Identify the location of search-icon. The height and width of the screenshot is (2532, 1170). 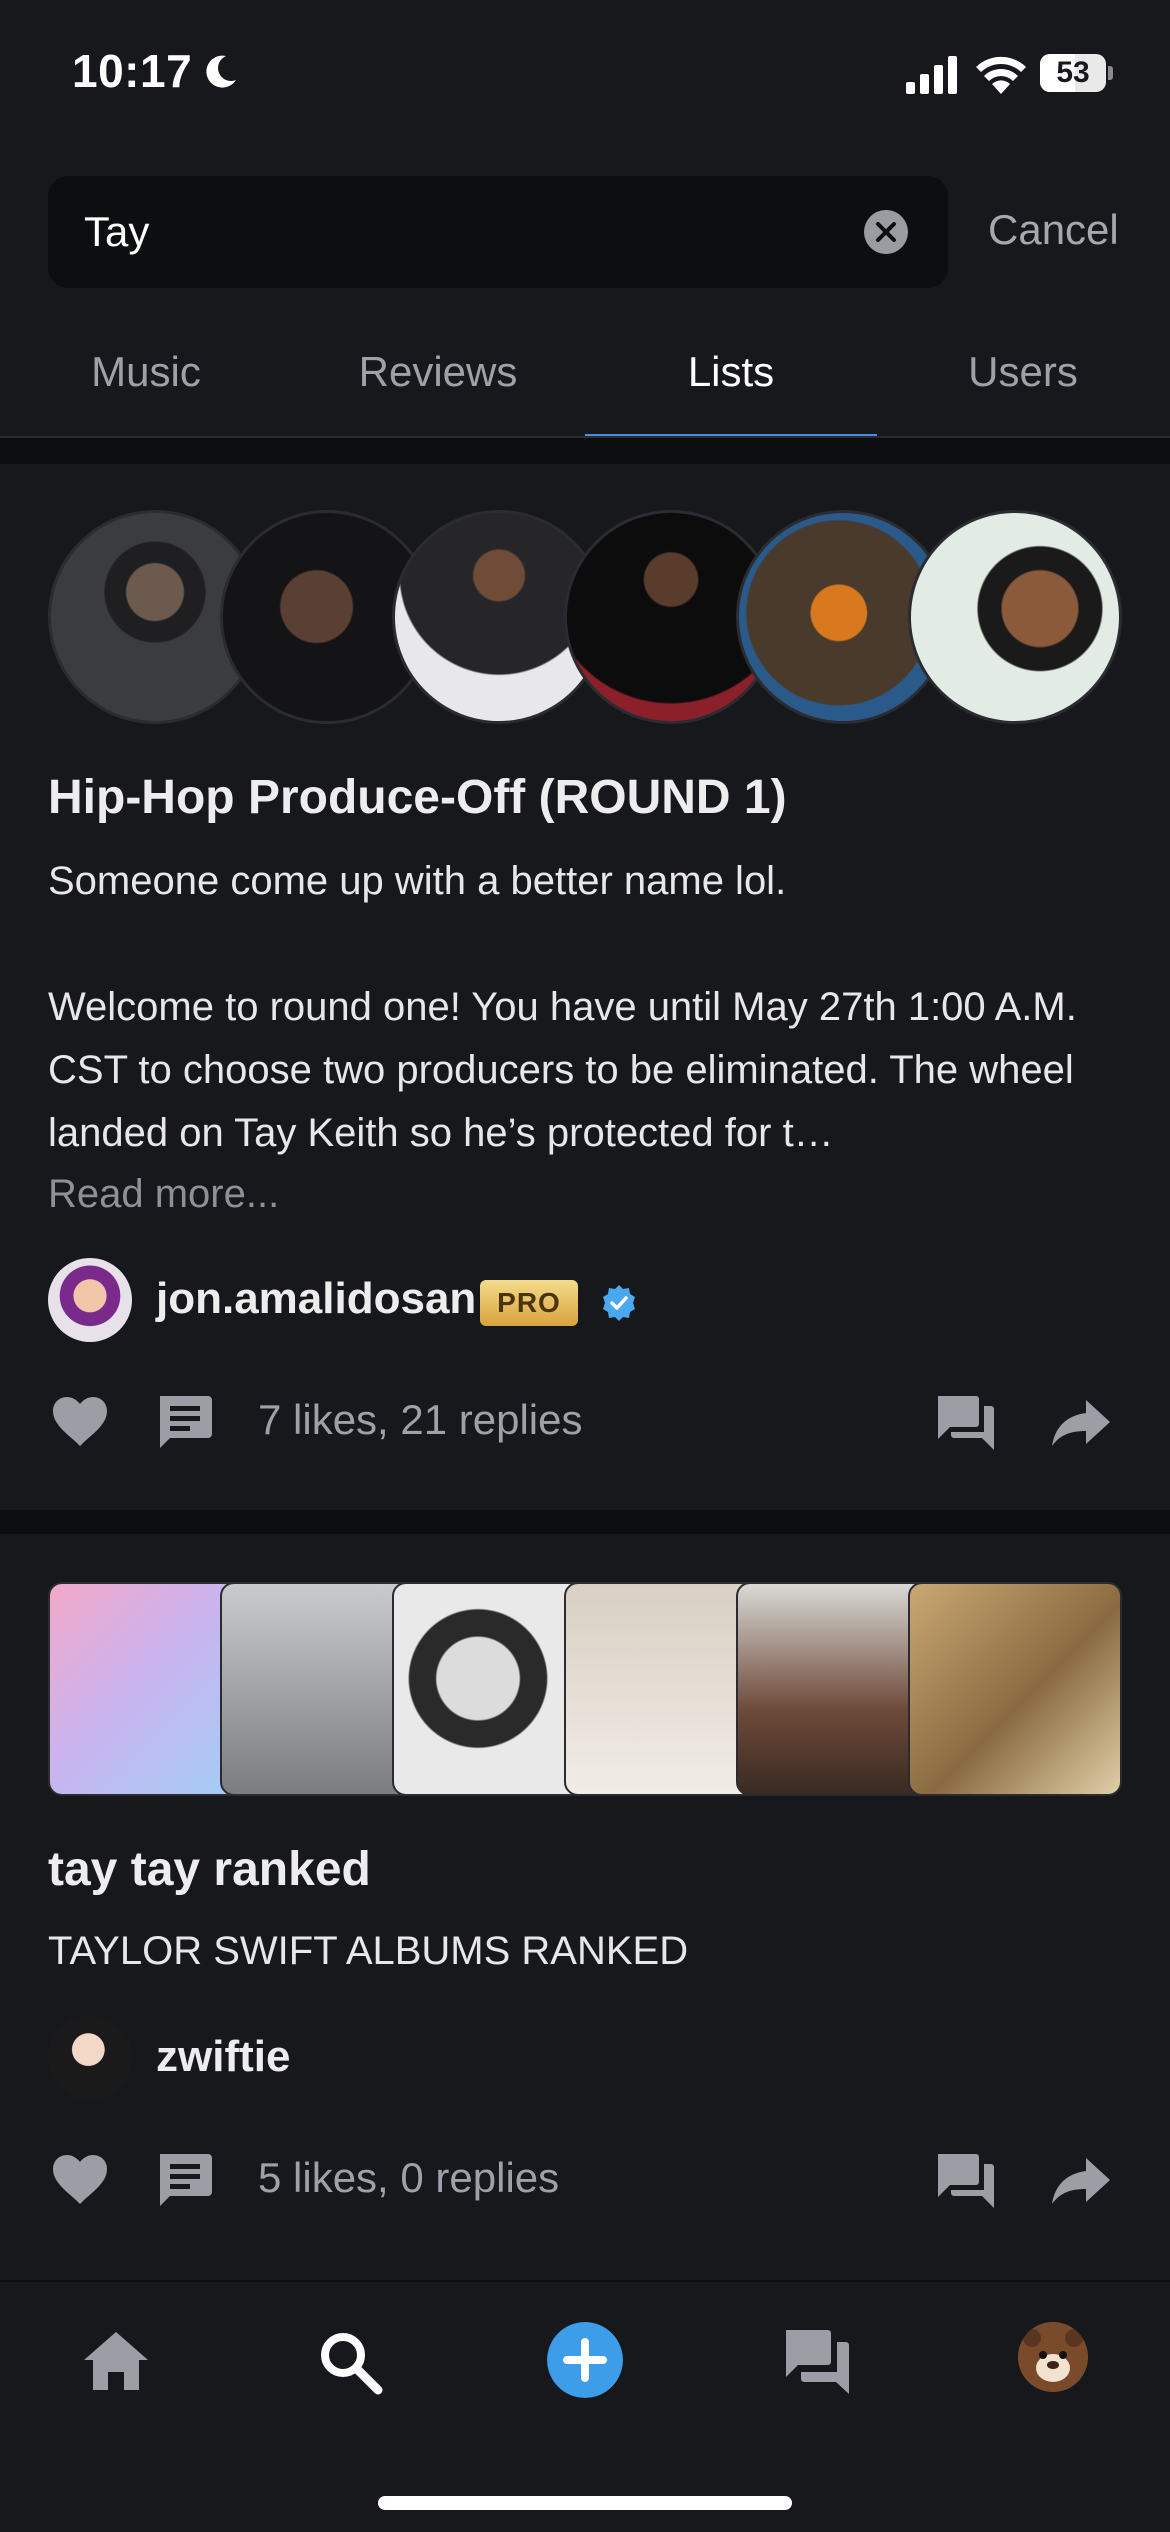
(350, 2362).